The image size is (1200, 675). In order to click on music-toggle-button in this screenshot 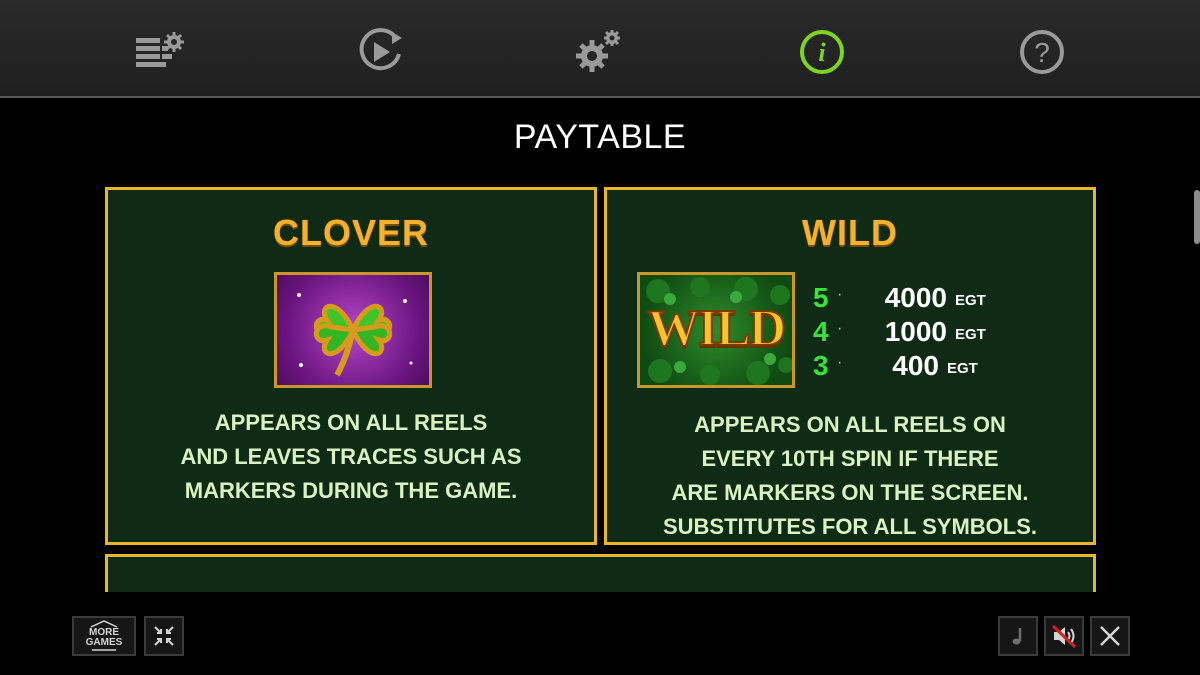, I will do `click(1018, 636)`.